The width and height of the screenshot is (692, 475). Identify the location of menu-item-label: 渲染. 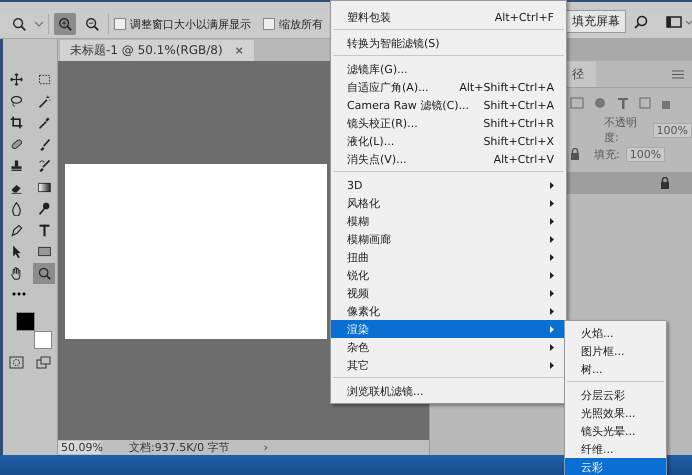
(358, 329).